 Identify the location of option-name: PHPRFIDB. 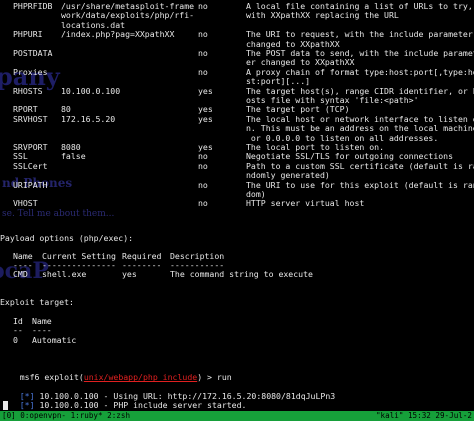
(33, 6).